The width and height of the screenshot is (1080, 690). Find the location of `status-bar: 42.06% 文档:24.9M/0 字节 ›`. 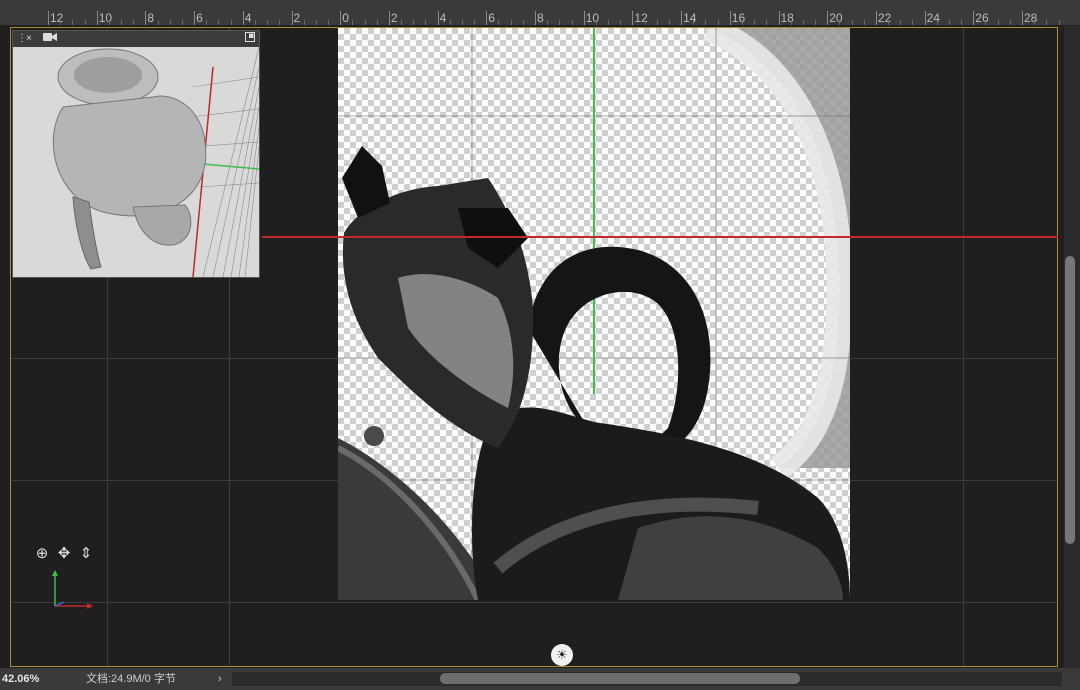

status-bar: 42.06% 文档:24.9M/0 字节 › is located at coordinates (540, 679).